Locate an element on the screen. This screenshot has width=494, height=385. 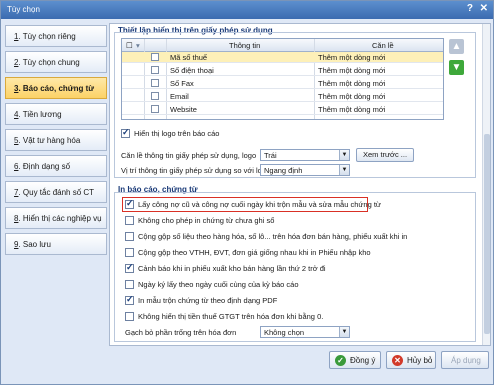
sidebar-item-label: . Vật tư hàng hóa is located at coordinates (49, 140).